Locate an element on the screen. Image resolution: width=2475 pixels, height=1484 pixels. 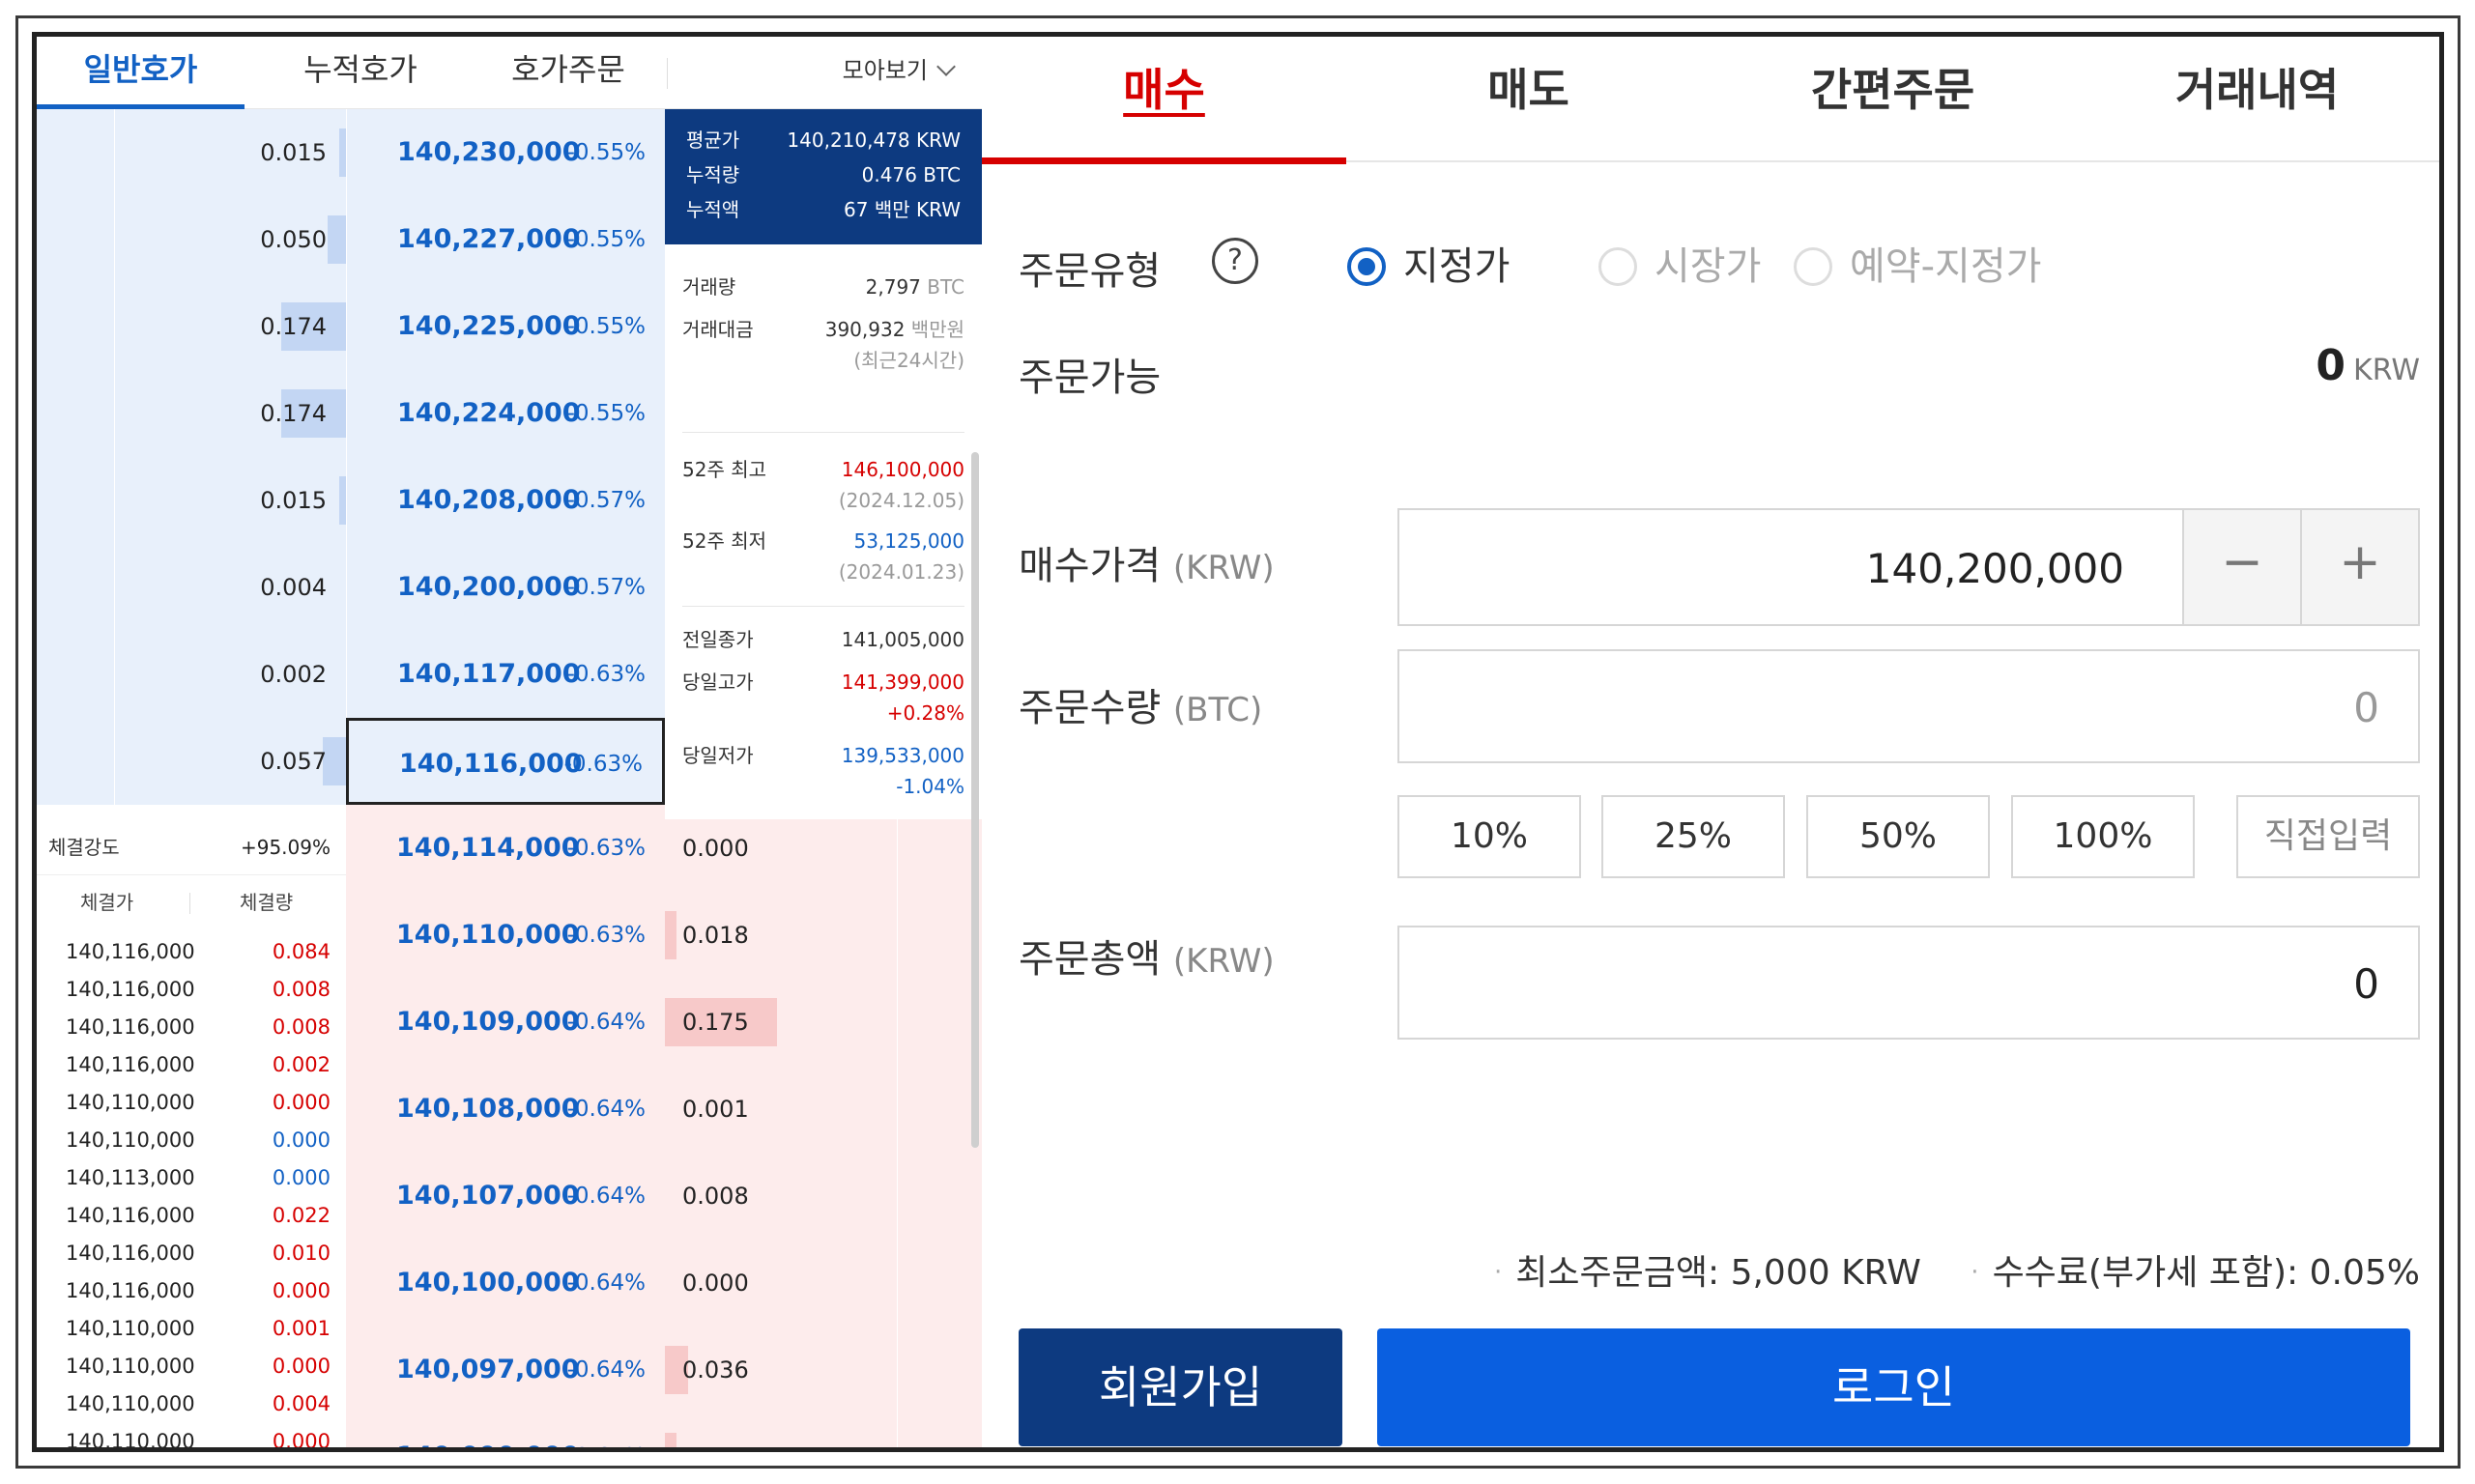
ask-price-cell: 140,117,000 -0.63% is located at coordinates (506, 674).